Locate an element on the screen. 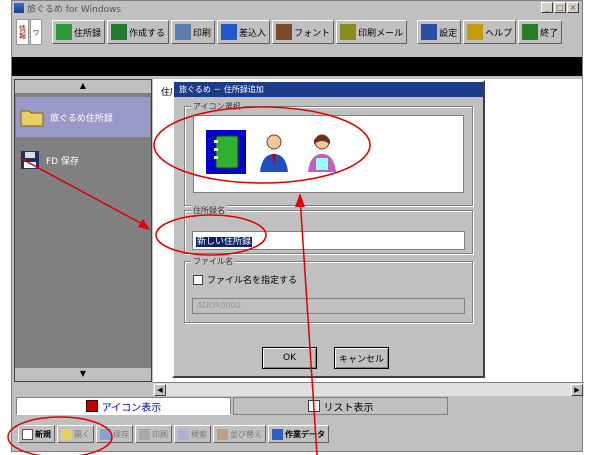  sidebar-scroll-down: ▼ is located at coordinates (83, 374).